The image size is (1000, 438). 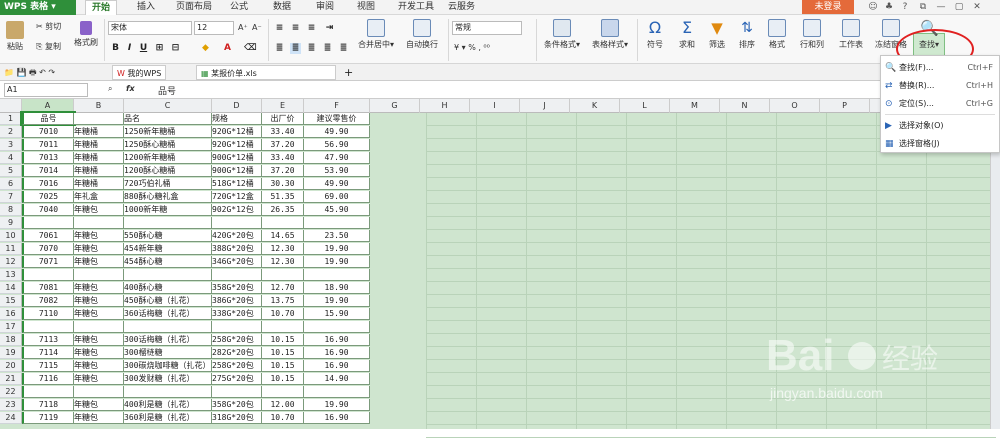 What do you see at coordinates (167, 90) in the screenshot?
I see `formula-input: 品号` at bounding box center [167, 90].